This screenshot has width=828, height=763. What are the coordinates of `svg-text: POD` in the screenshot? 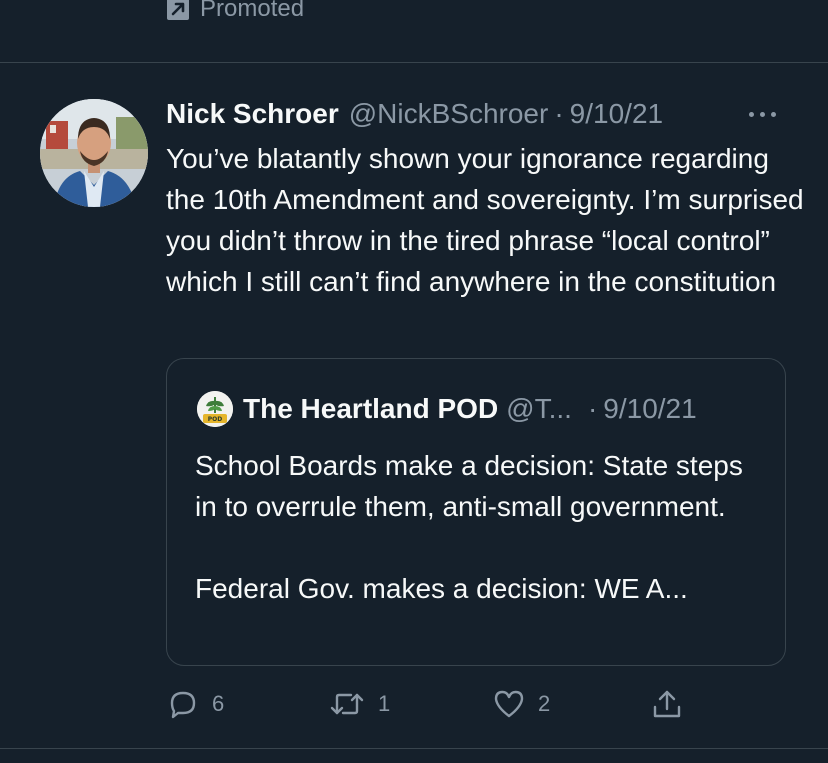 It's located at (215, 419).